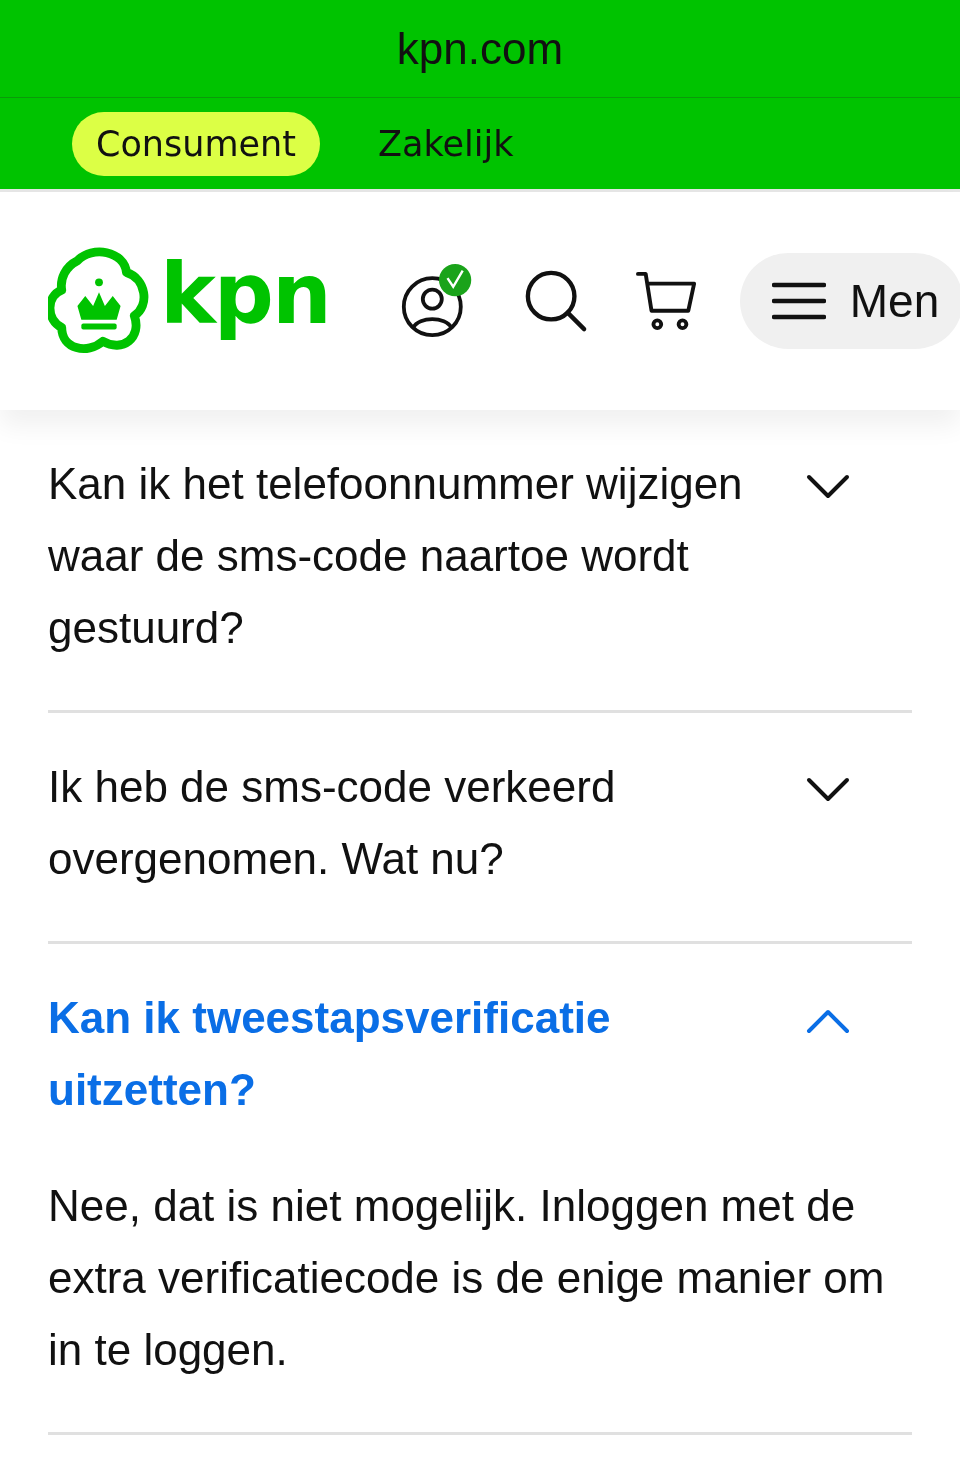 Image resolution: width=960 pixels, height=1476 pixels. Describe the element at coordinates (196, 143) in the screenshot. I see `segment-tab: Consument` at that location.